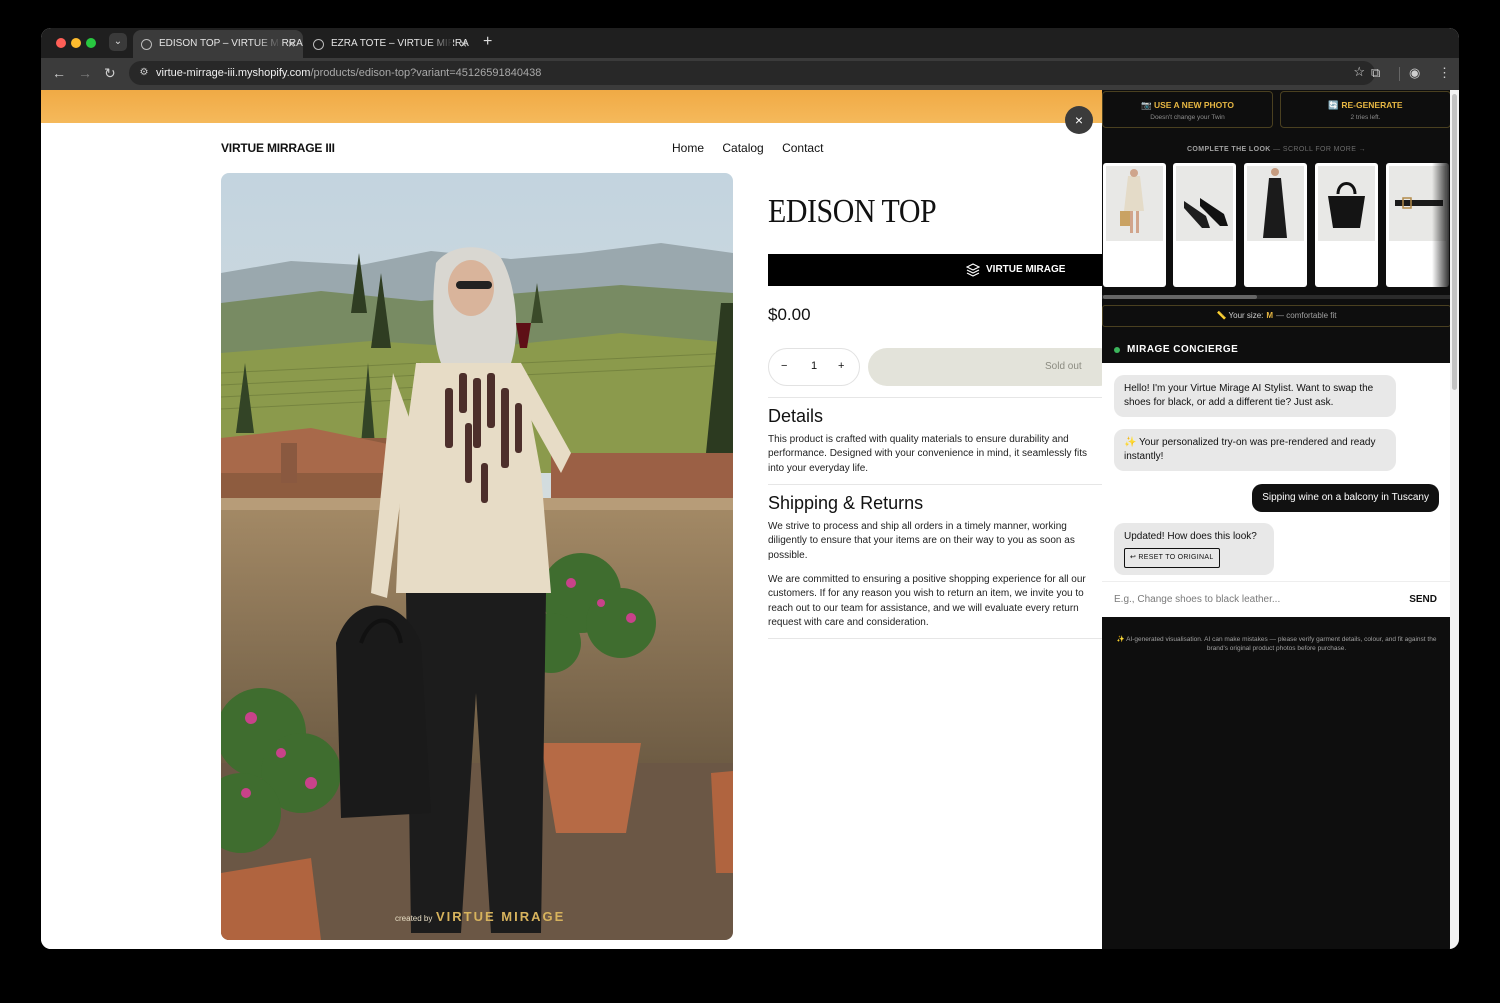  Describe the element at coordinates (784, 366) in the screenshot. I see `decrement-button: −` at that location.